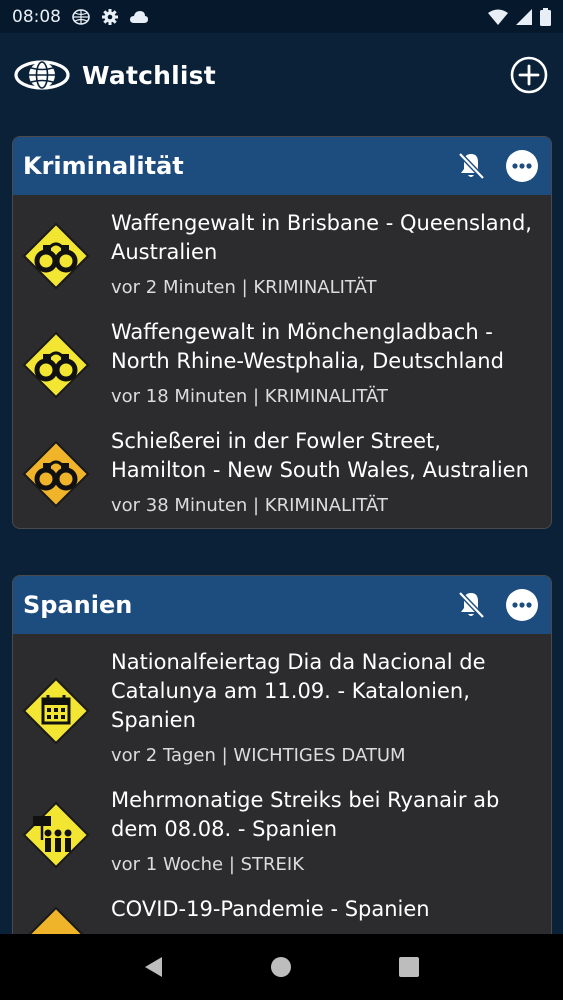  I want to click on navigation-bar, so click(281, 967).